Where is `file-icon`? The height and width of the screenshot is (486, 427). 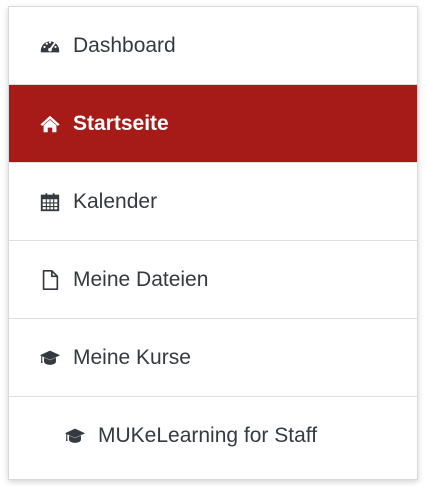
file-icon is located at coordinates (50, 280).